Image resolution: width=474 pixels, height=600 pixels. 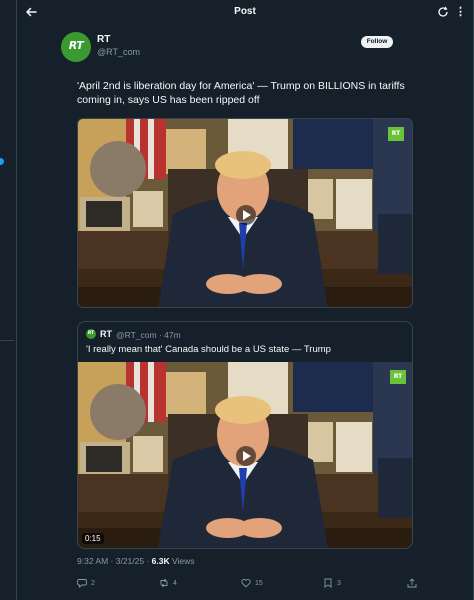 What do you see at coordinates (246, 583) in the screenshot?
I see `heart-icon` at bounding box center [246, 583].